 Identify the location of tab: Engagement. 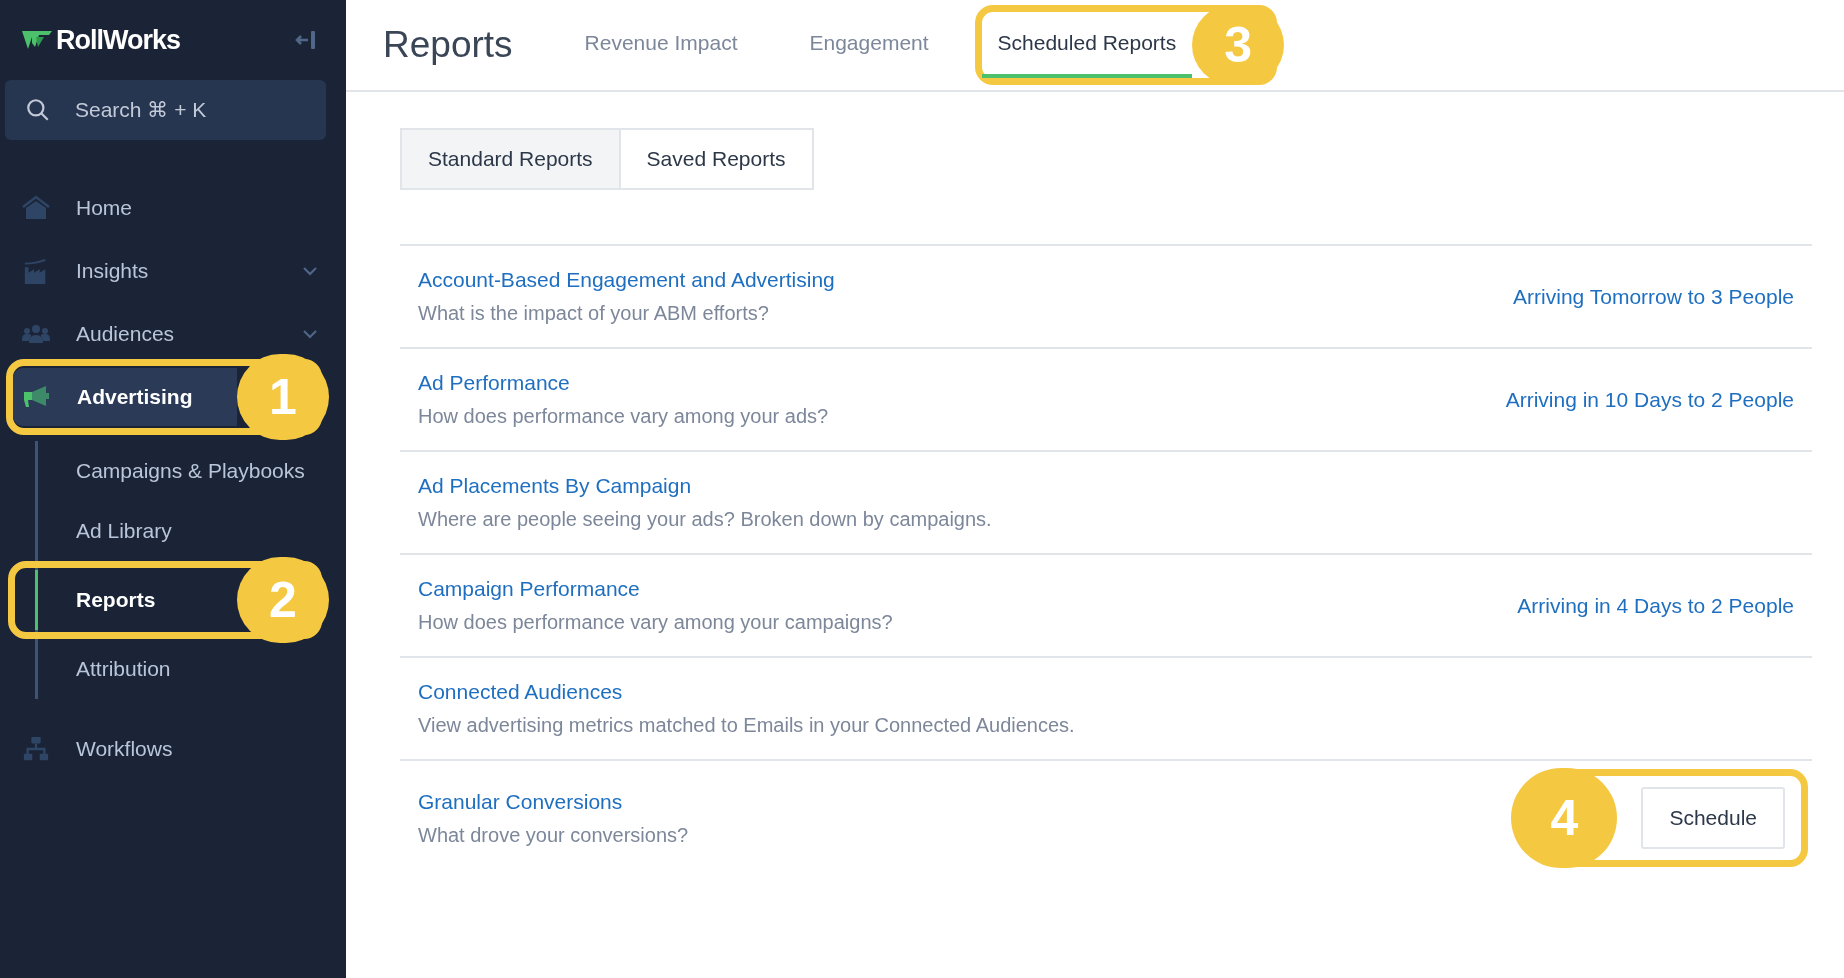
(869, 45).